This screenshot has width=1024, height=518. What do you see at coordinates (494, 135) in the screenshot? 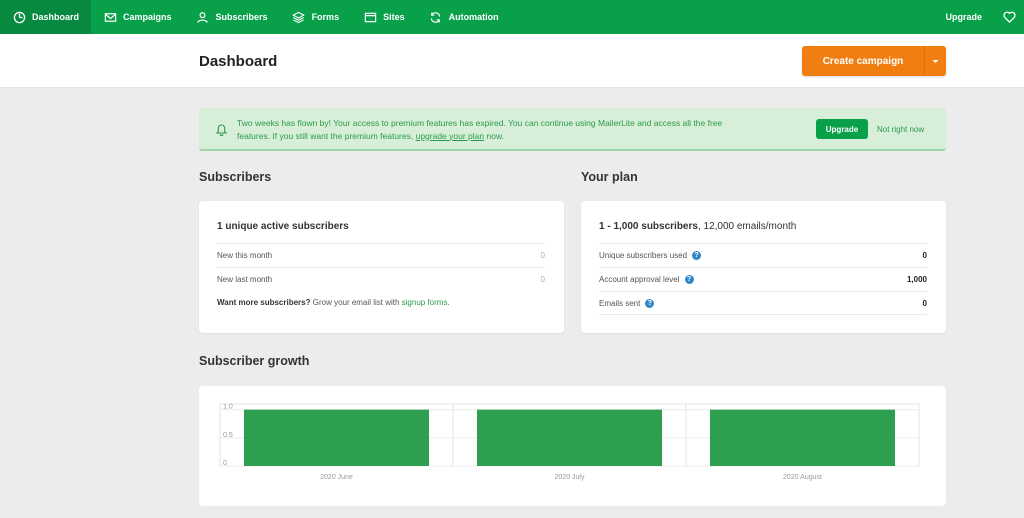
I see `alert-text-end: now.` at bounding box center [494, 135].